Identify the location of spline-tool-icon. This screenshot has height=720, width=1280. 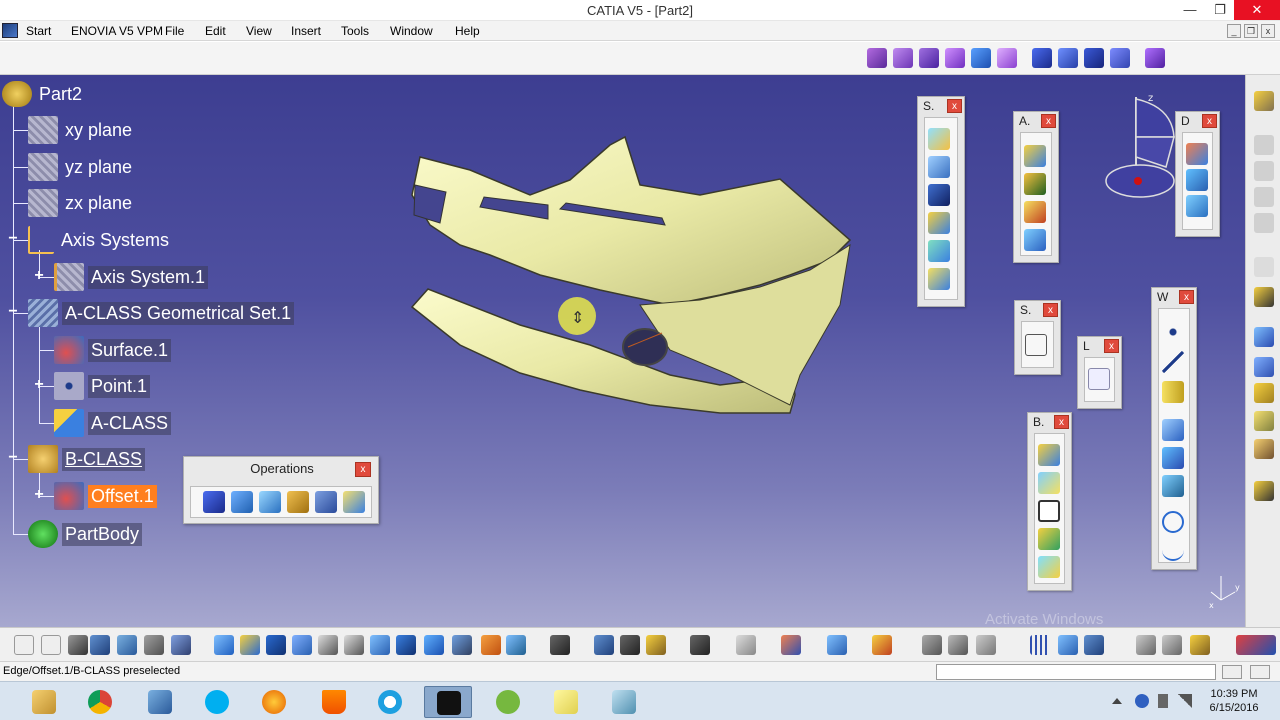
(1173, 550).